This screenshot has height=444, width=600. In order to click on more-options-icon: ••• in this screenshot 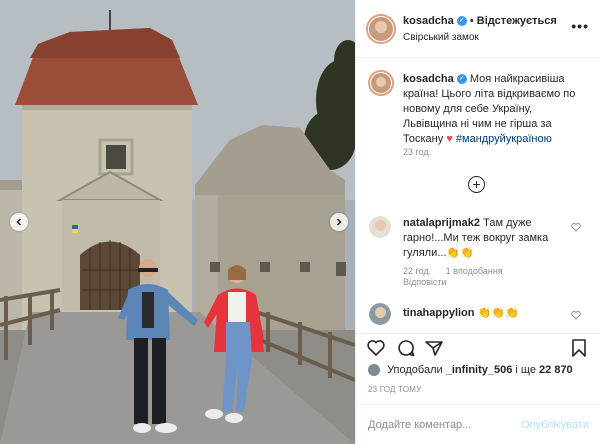, I will do `click(580, 26)`.